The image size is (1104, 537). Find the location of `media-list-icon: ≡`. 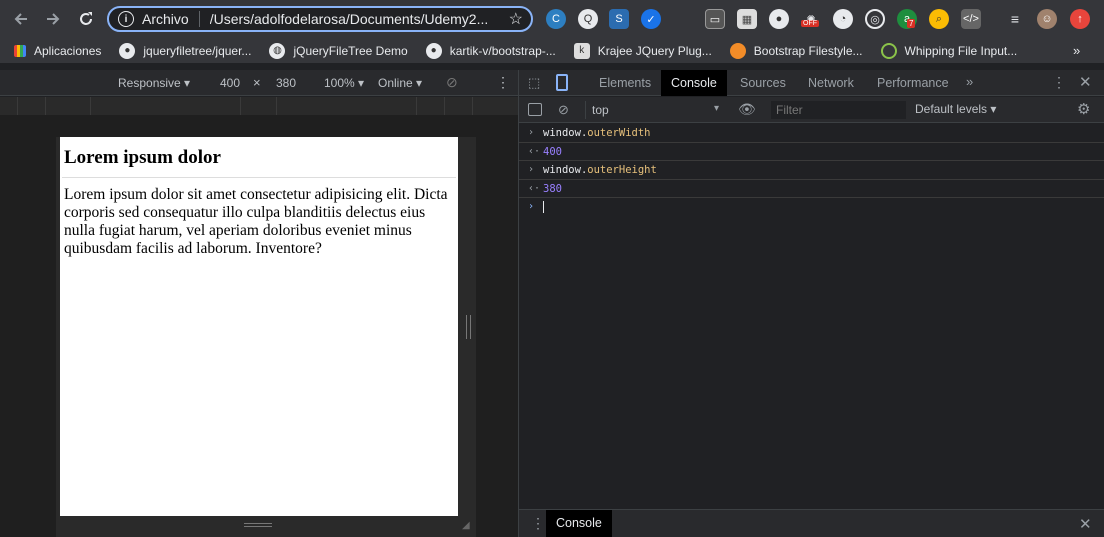

media-list-icon: ≡ is located at coordinates (1015, 19).